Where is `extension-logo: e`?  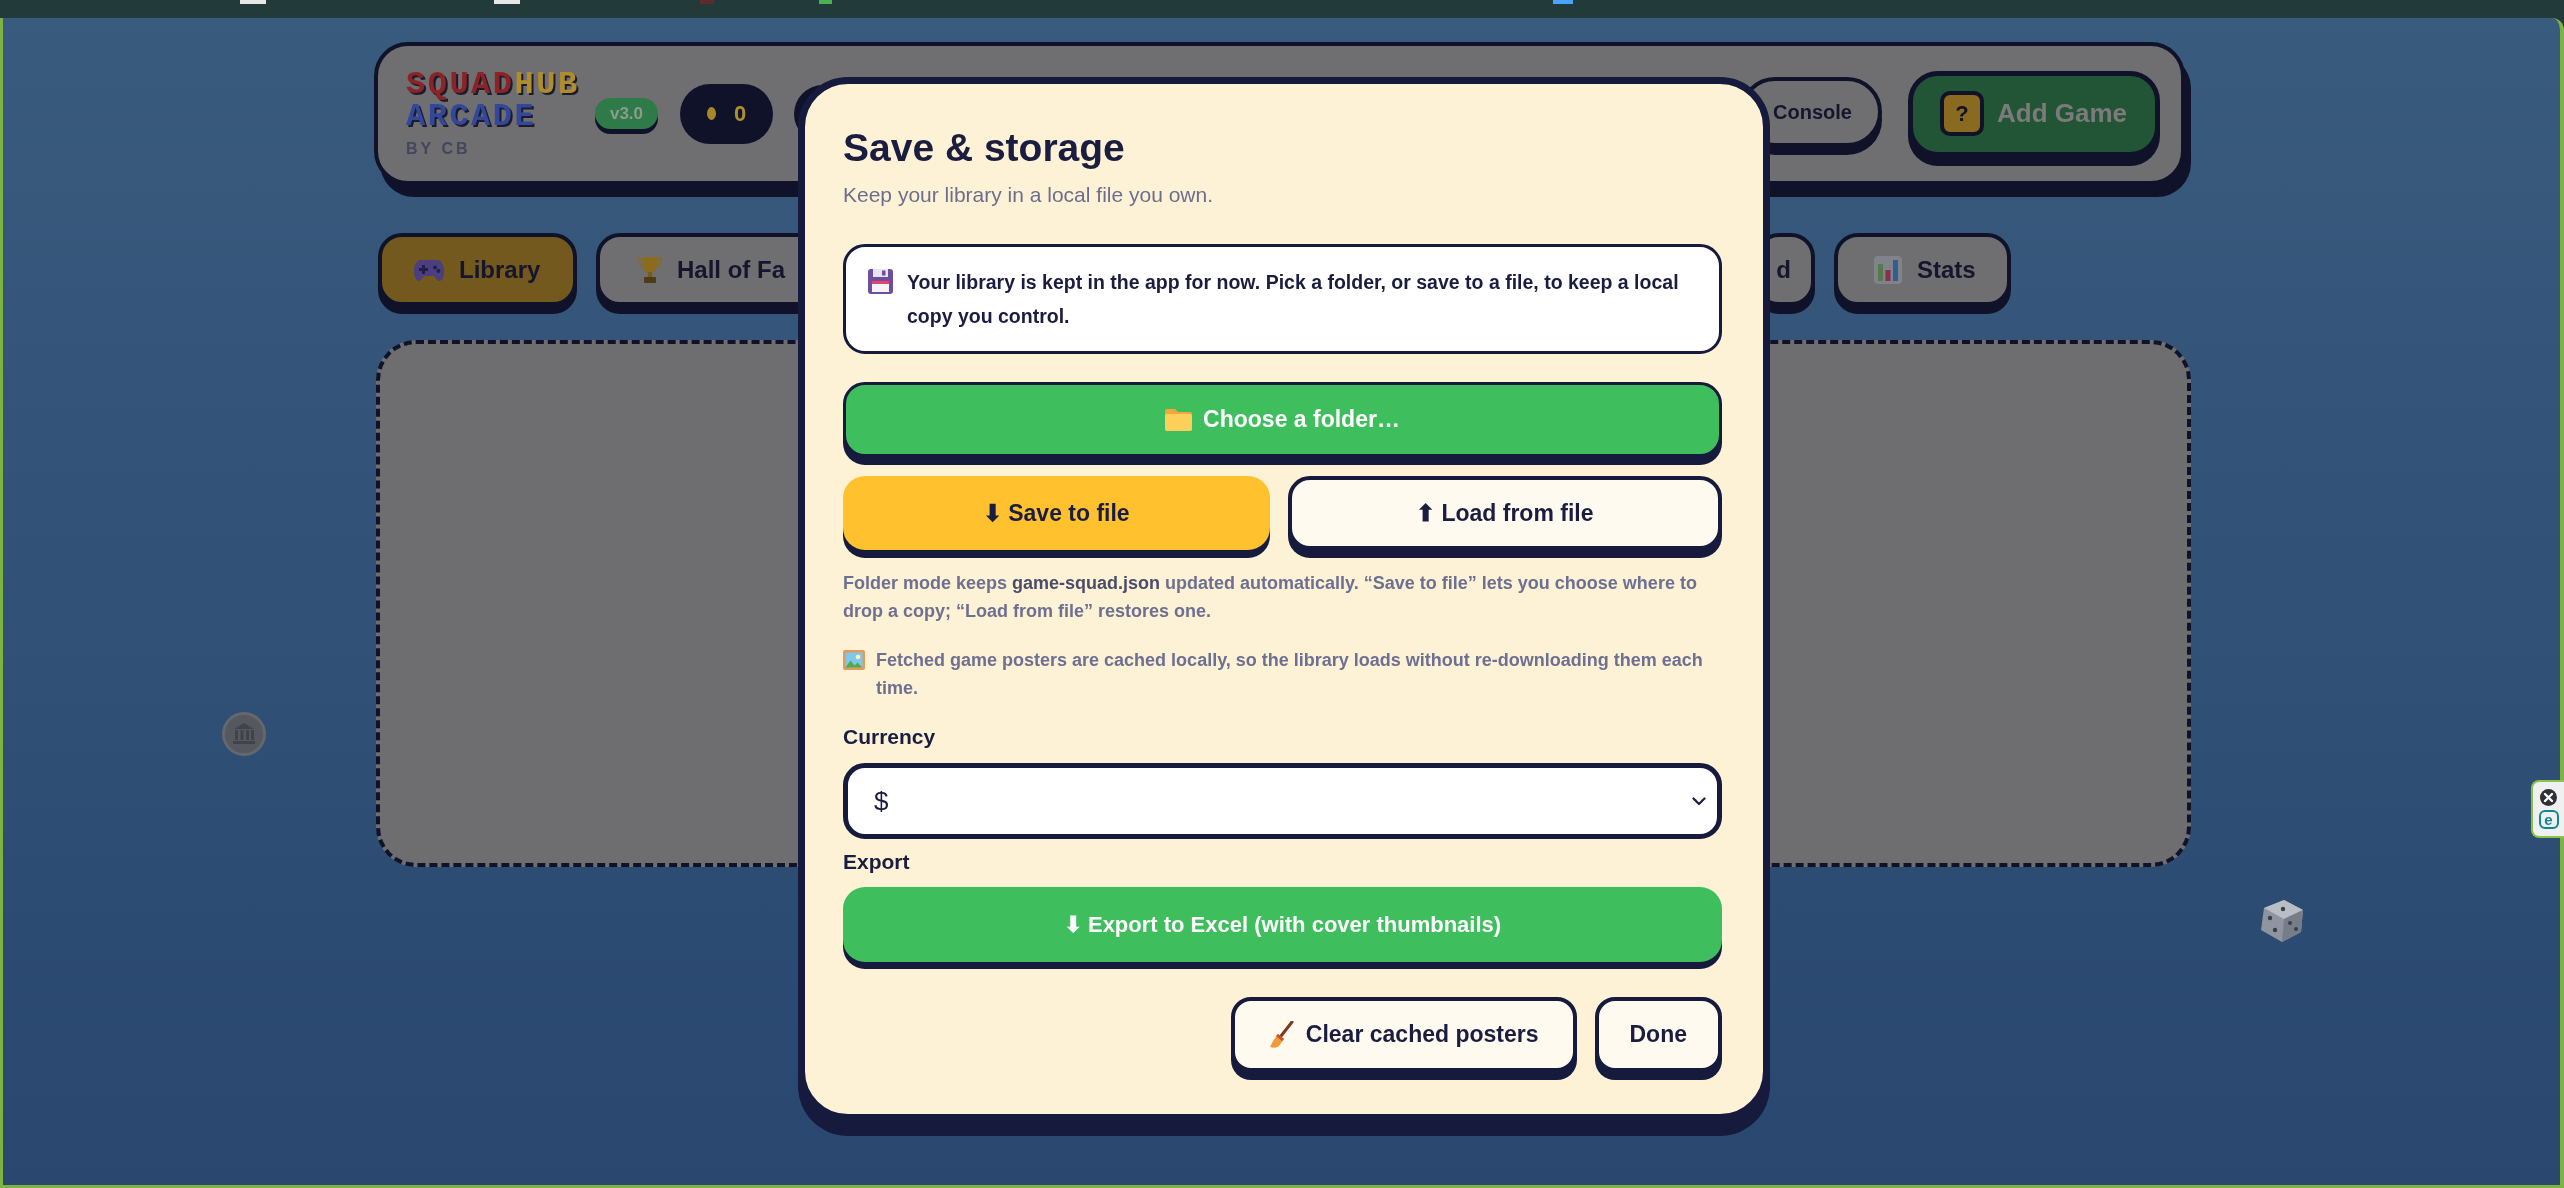
extension-logo: e is located at coordinates (2548, 819).